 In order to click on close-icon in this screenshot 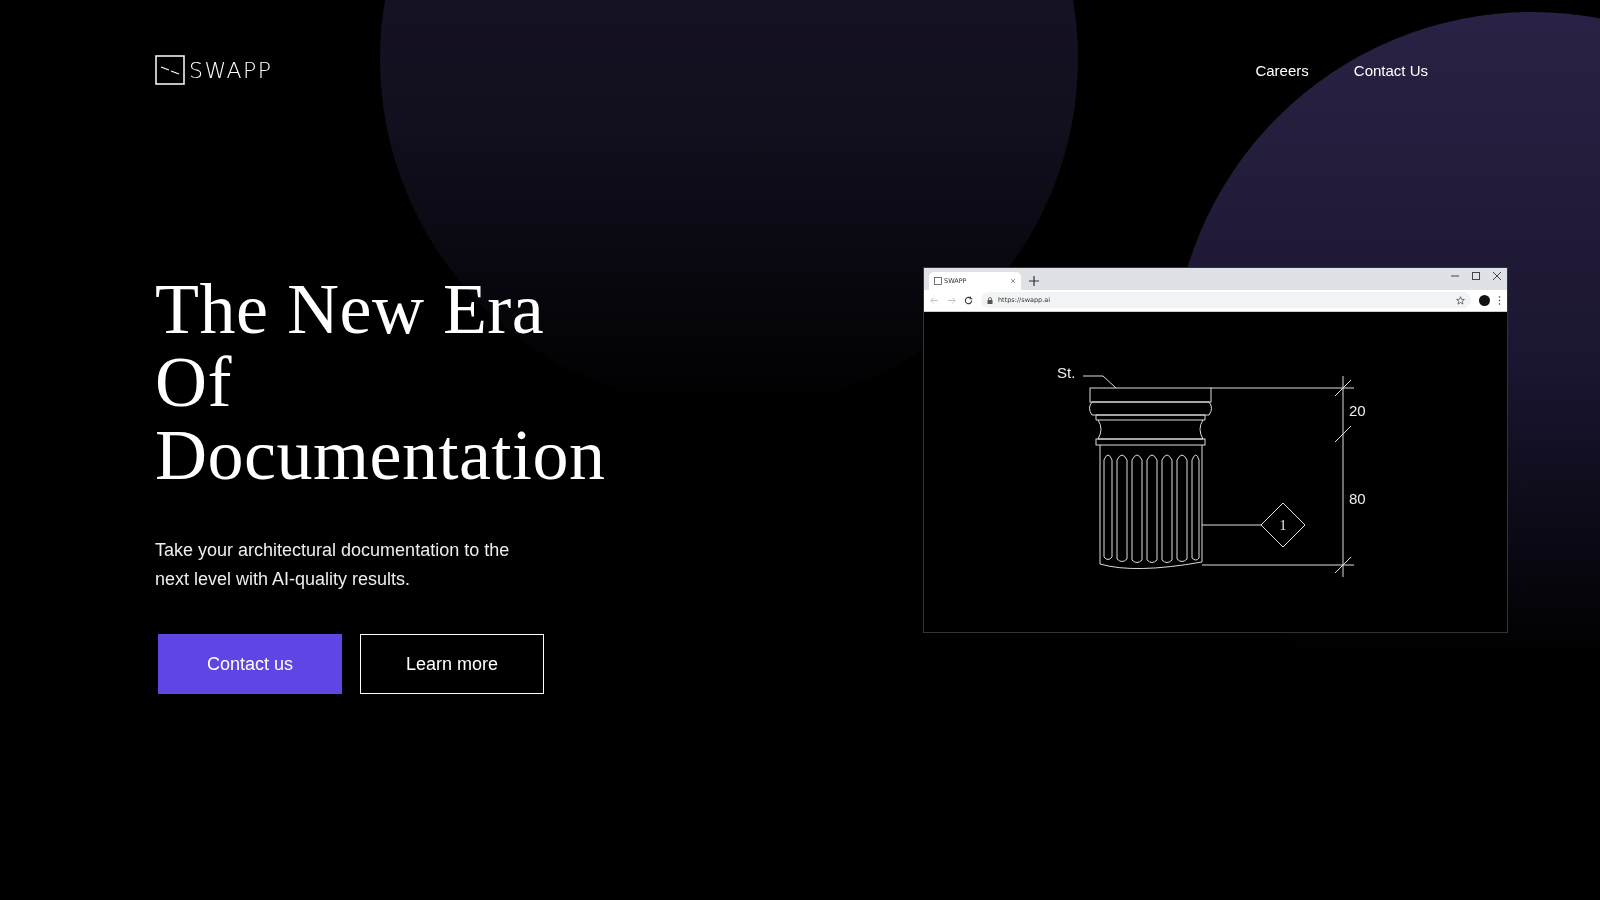, I will do `click(1497, 276)`.